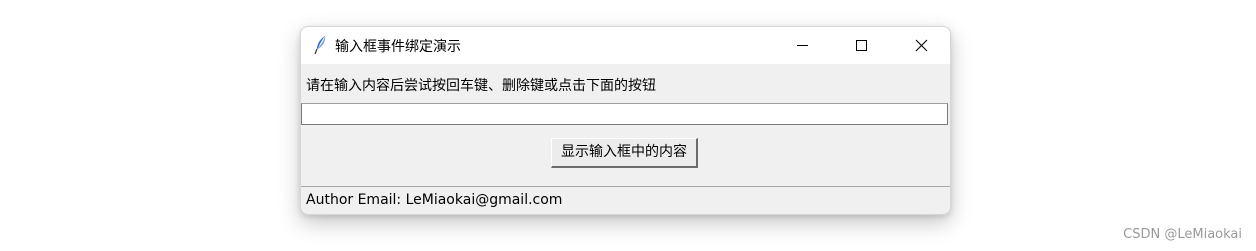  What do you see at coordinates (481, 86) in the screenshot?
I see `instruction-label: 请在输入内容后尝试按回车键、删除键或点击下面的按钮` at bounding box center [481, 86].